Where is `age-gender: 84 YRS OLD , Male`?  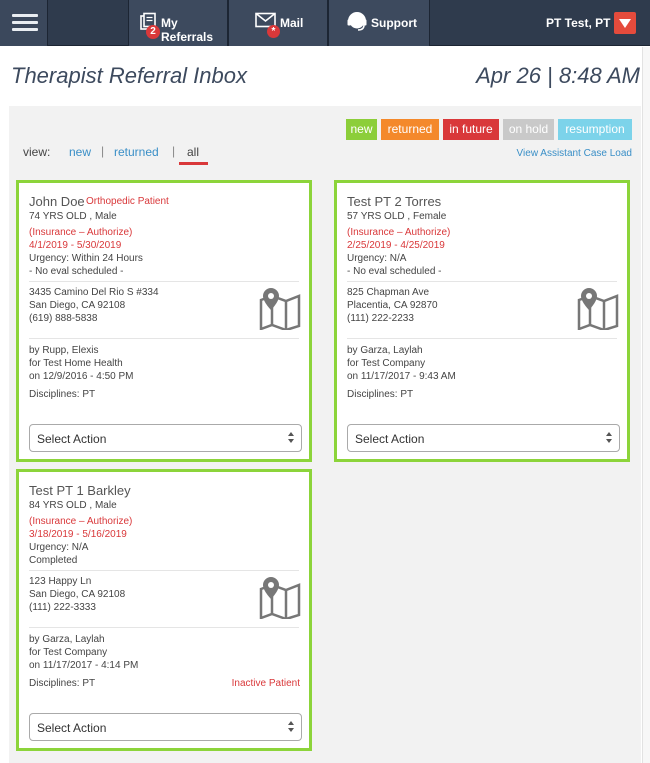 age-gender: 84 YRS OLD , Male is located at coordinates (73, 505).